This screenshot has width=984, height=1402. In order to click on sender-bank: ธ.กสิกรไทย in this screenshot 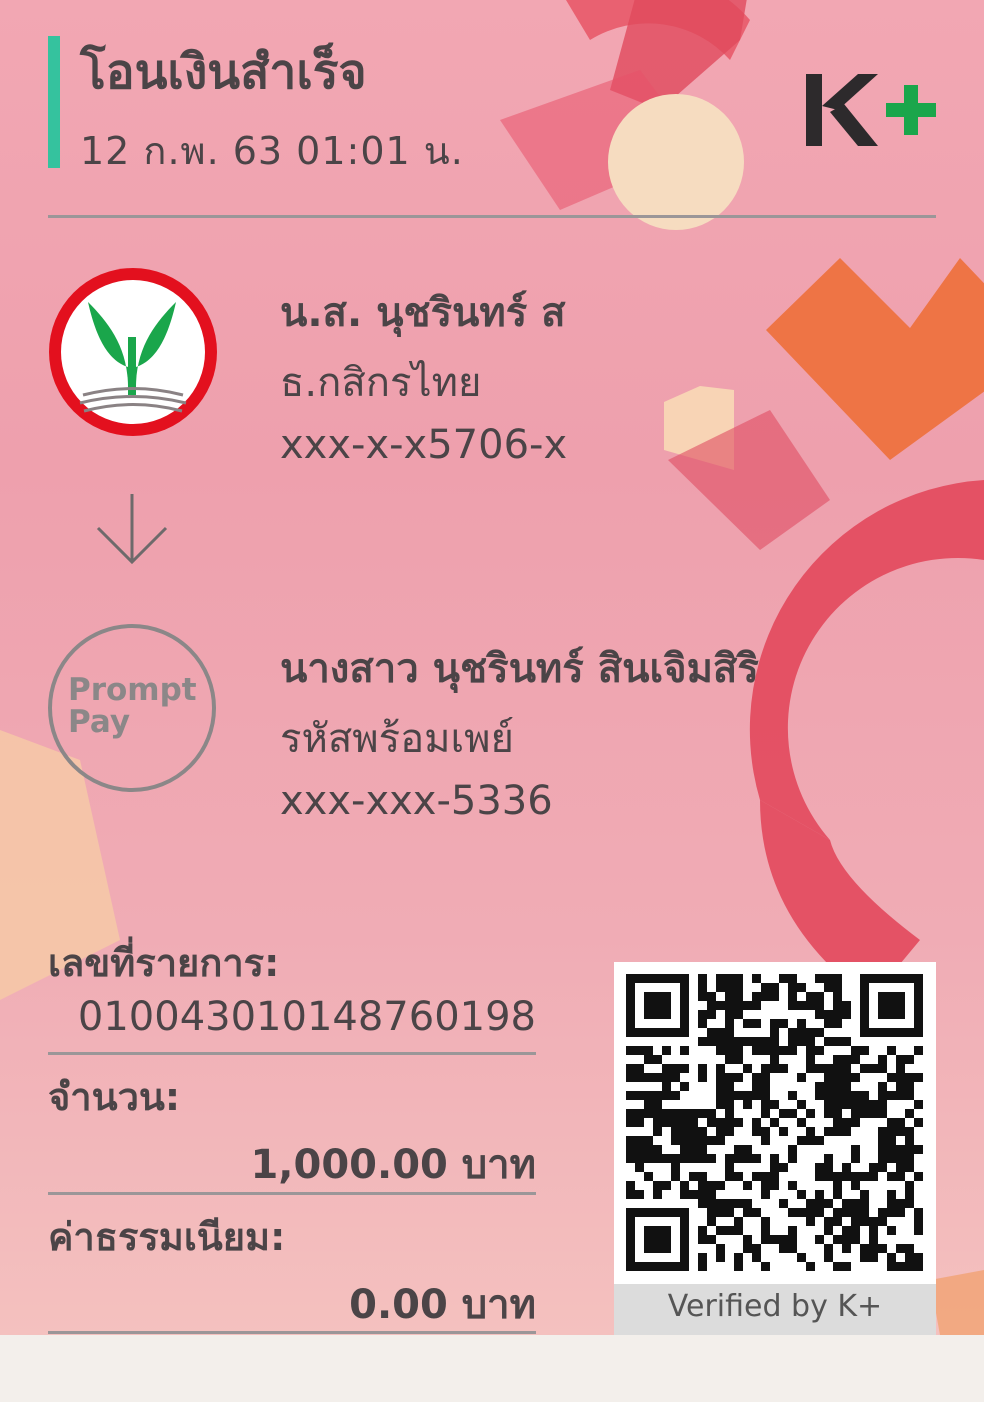, I will do `click(381, 383)`.